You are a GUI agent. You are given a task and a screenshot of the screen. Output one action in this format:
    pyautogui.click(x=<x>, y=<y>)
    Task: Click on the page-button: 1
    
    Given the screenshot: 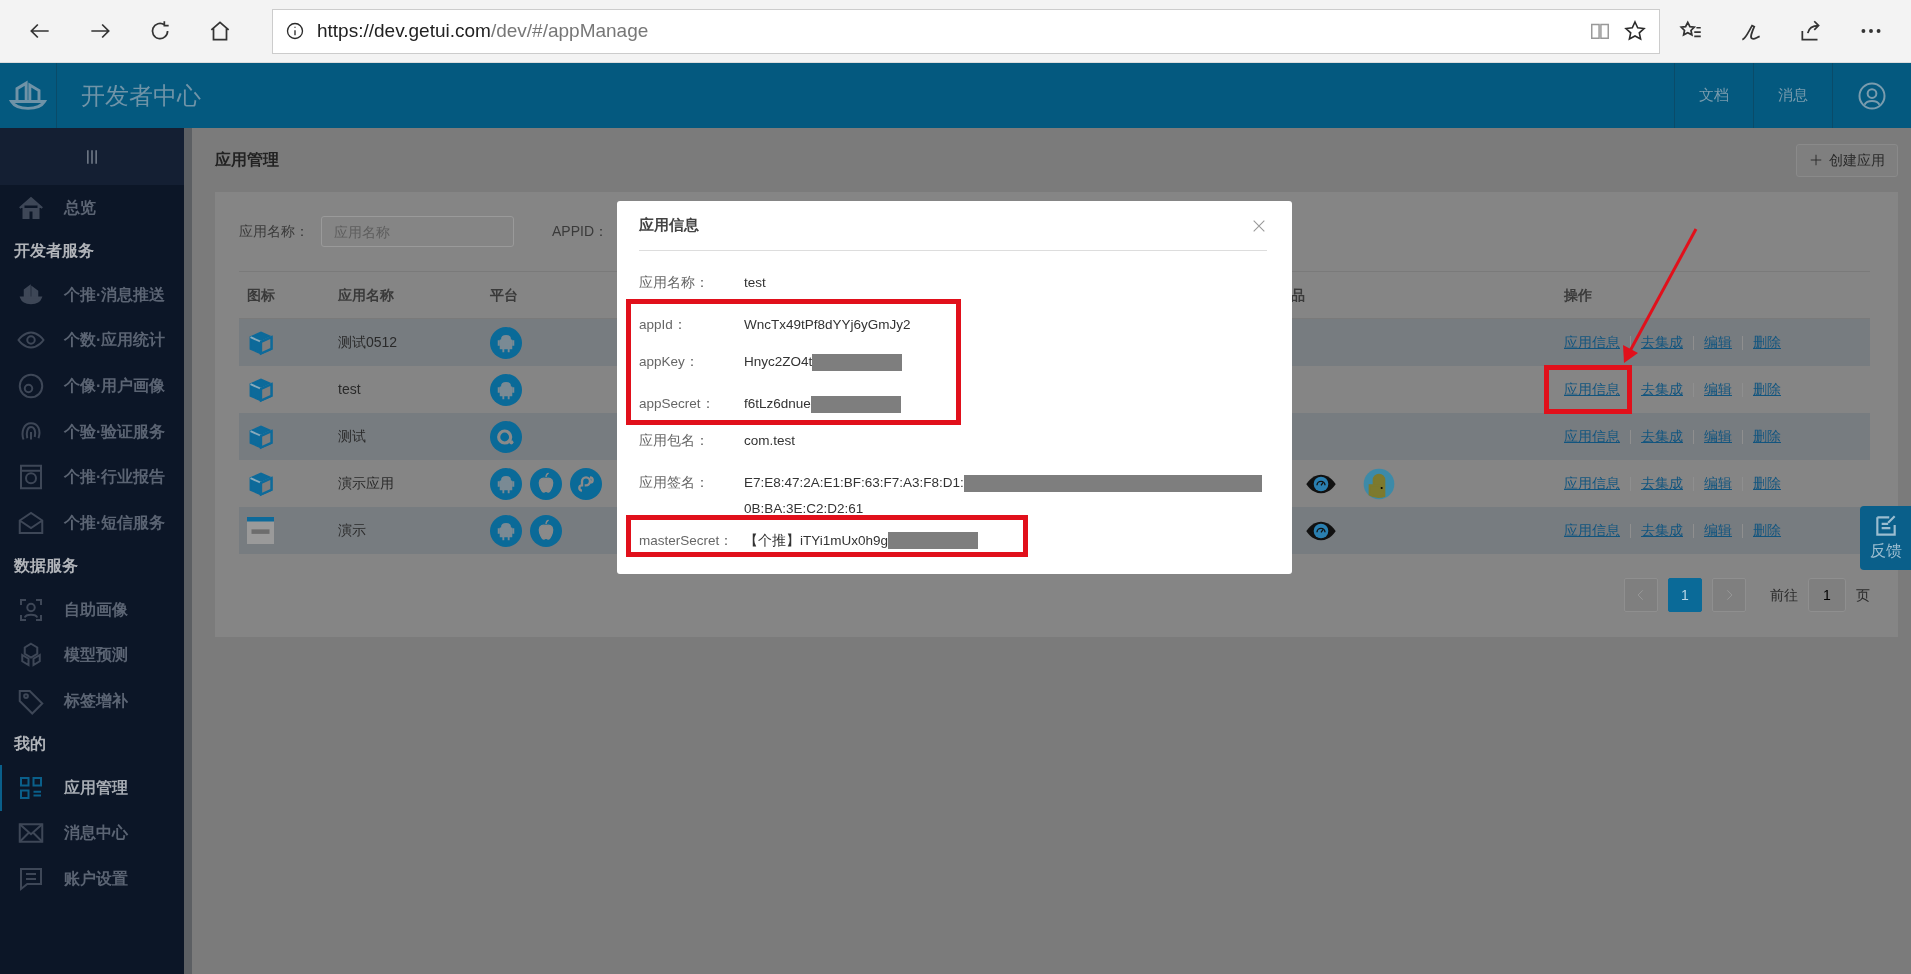 What is the action you would take?
    pyautogui.click(x=1685, y=595)
    